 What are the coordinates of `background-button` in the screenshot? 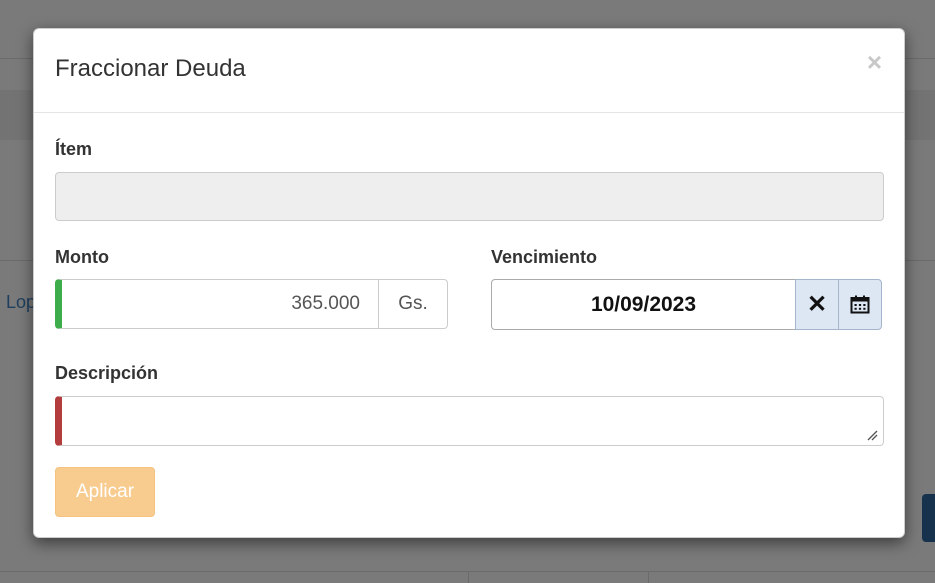 It's located at (928, 518).